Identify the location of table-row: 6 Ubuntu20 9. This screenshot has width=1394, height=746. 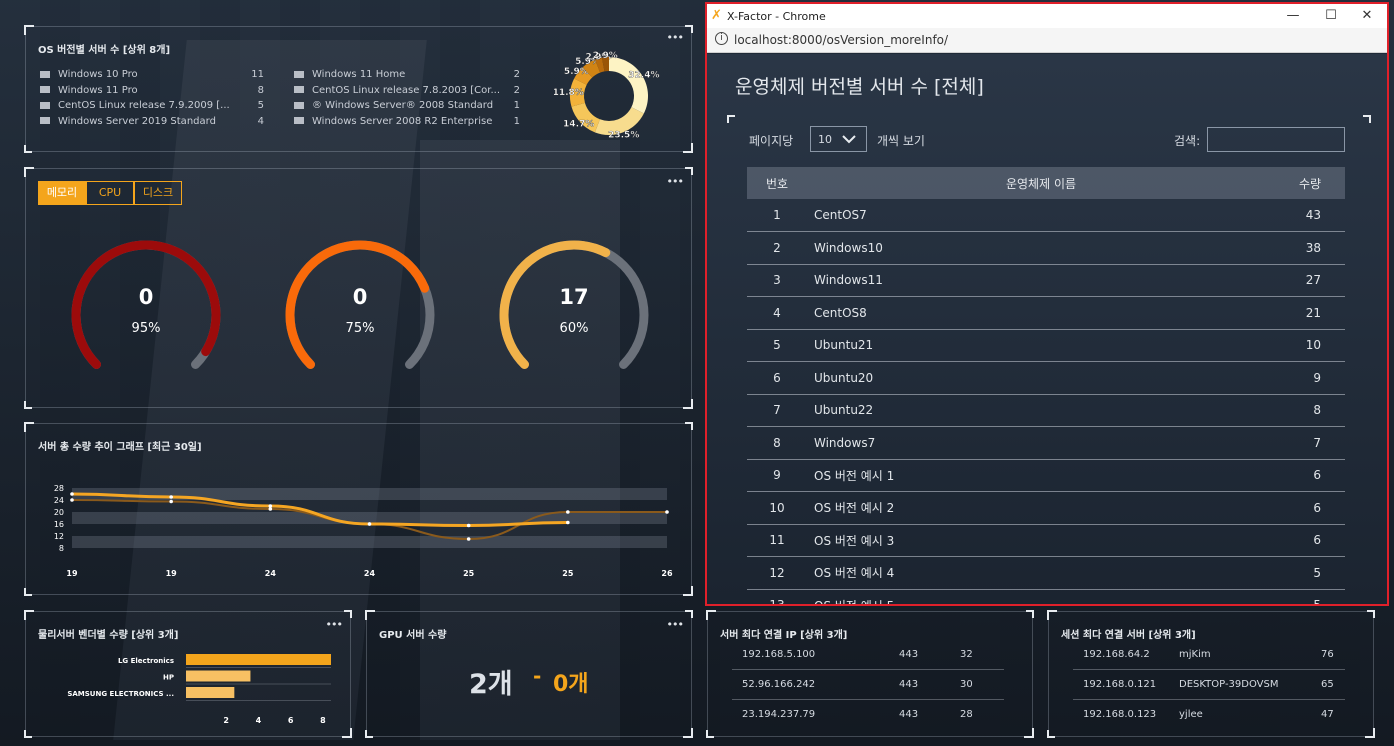
(1046, 378).